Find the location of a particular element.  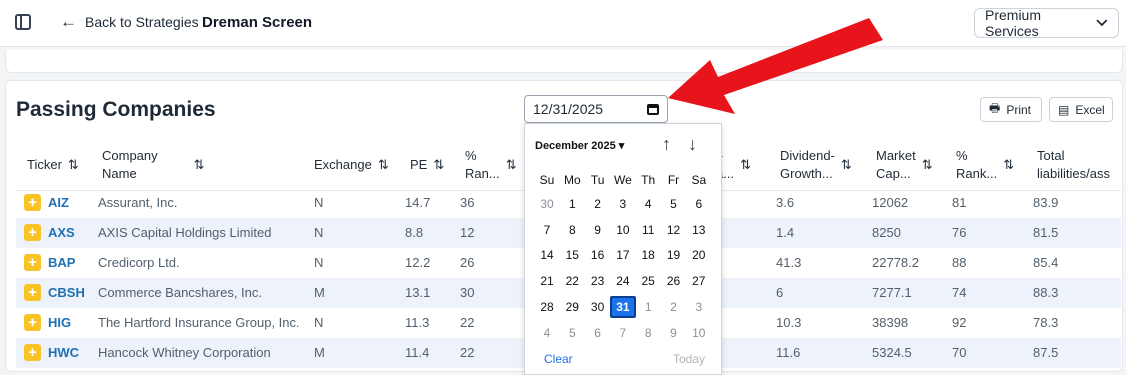

column-header: % Rank... ⇅ is located at coordinates (985, 165).